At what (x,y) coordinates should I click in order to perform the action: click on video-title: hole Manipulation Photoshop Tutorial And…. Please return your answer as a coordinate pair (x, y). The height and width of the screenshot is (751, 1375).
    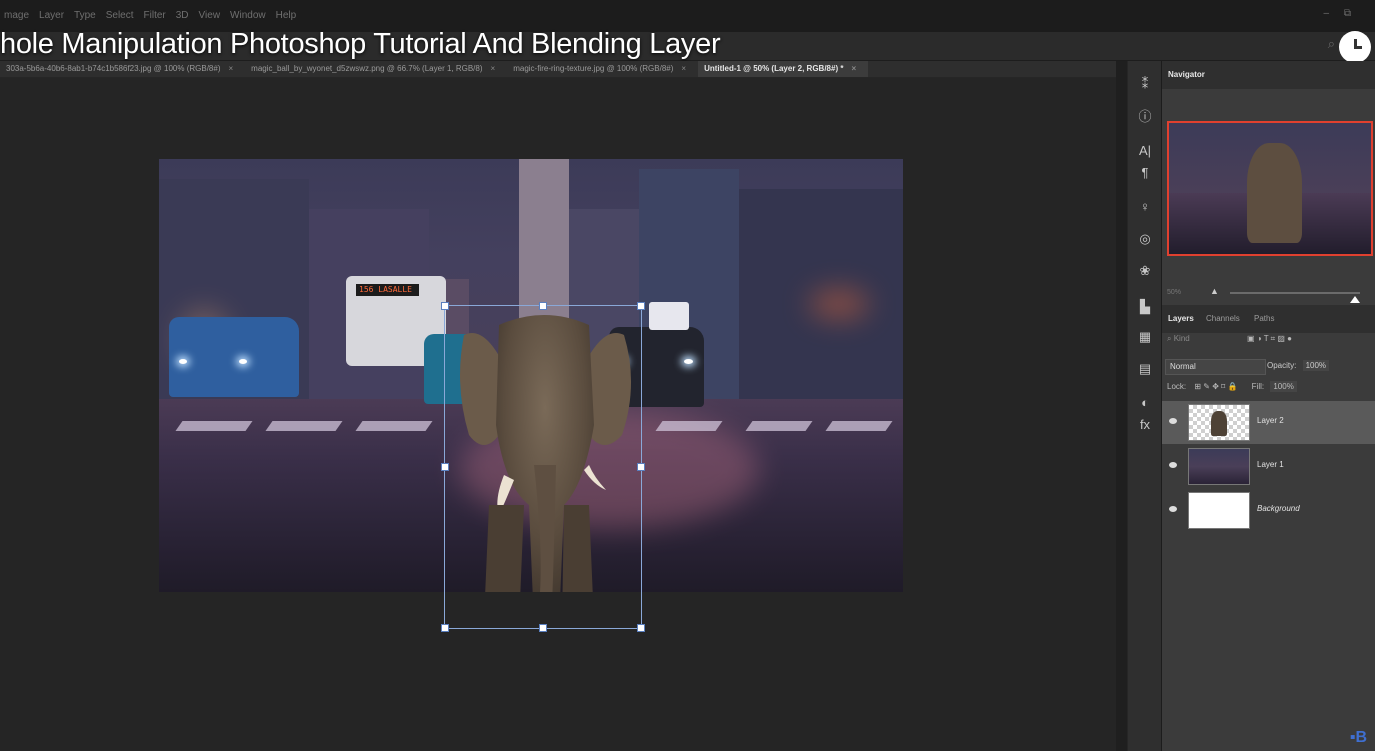
    Looking at the image, I should click on (360, 44).